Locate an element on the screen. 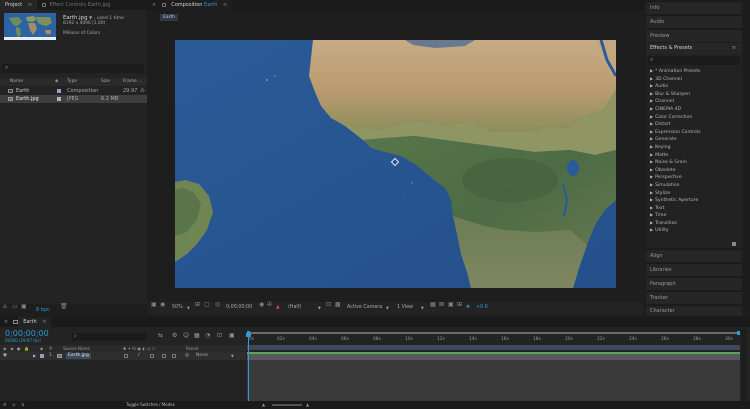 The image size is (750, 409). effects-category: ▶ Channel is located at coordinates (694, 101).